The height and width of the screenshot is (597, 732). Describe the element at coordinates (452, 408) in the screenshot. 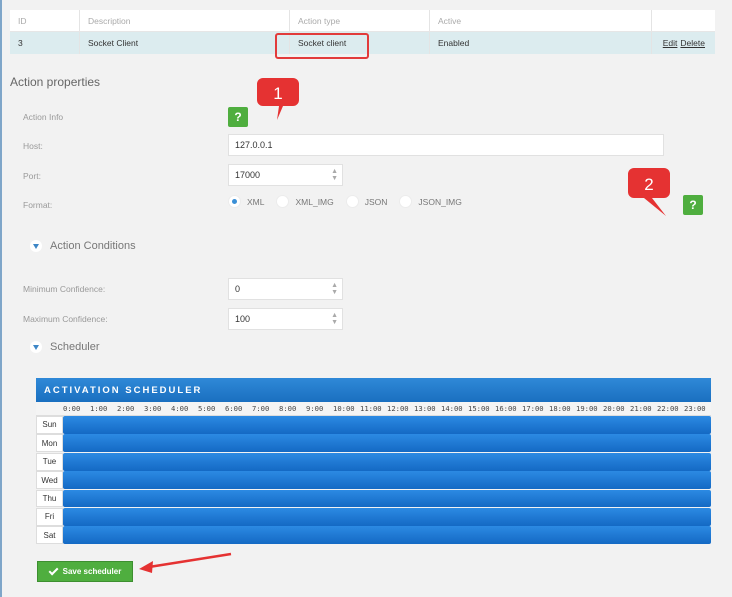

I see `hour-label: 14:00` at that location.